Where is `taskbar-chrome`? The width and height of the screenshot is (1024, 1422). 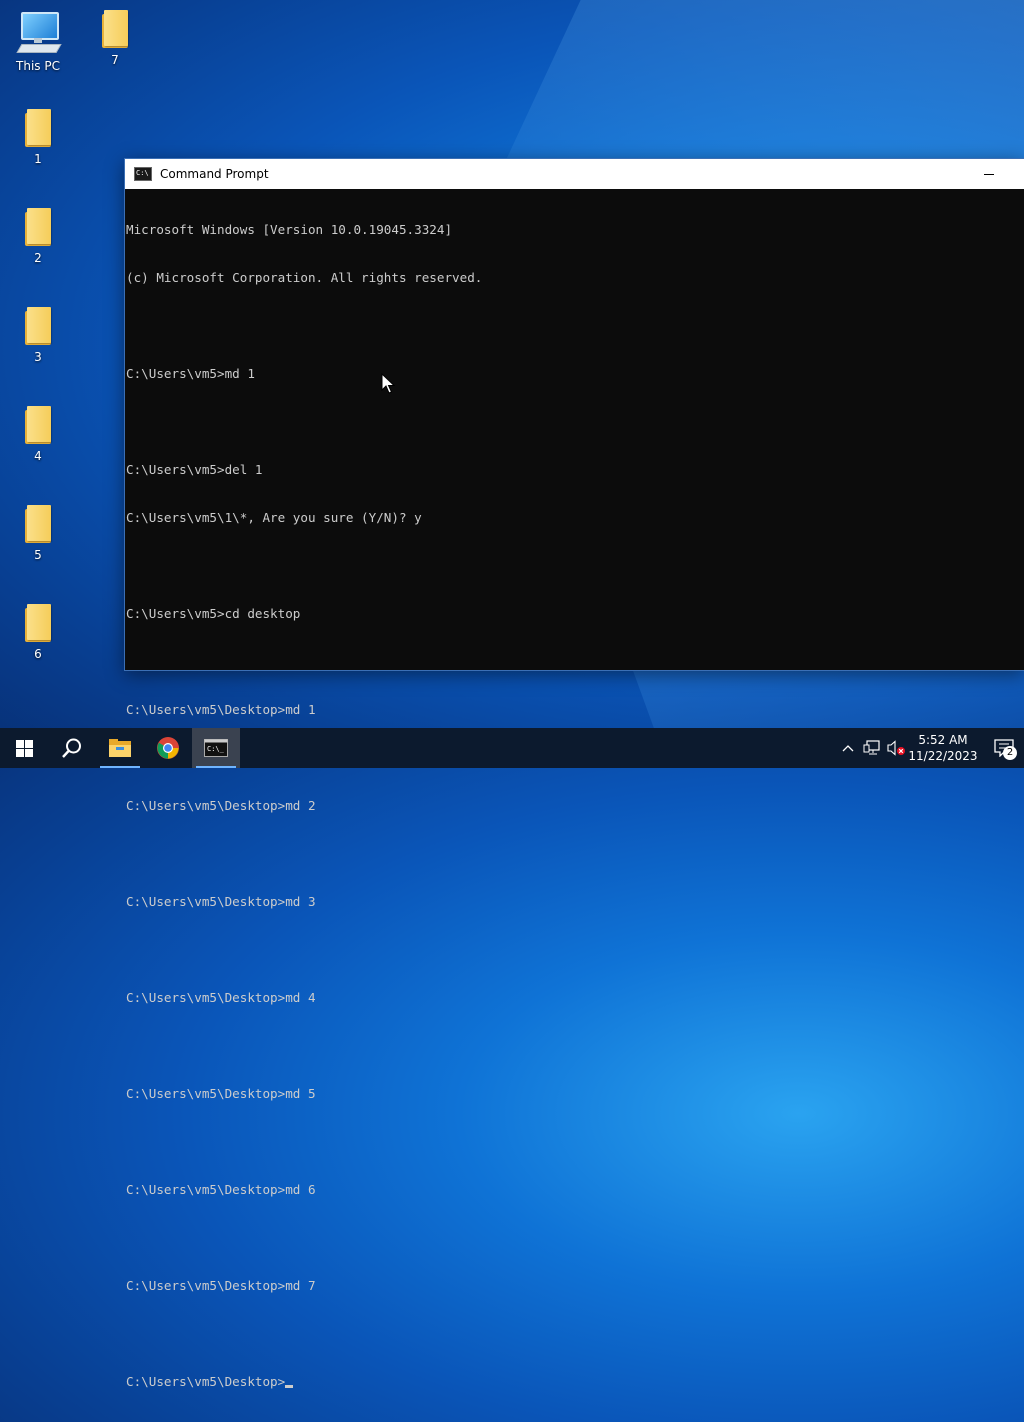 taskbar-chrome is located at coordinates (168, 748).